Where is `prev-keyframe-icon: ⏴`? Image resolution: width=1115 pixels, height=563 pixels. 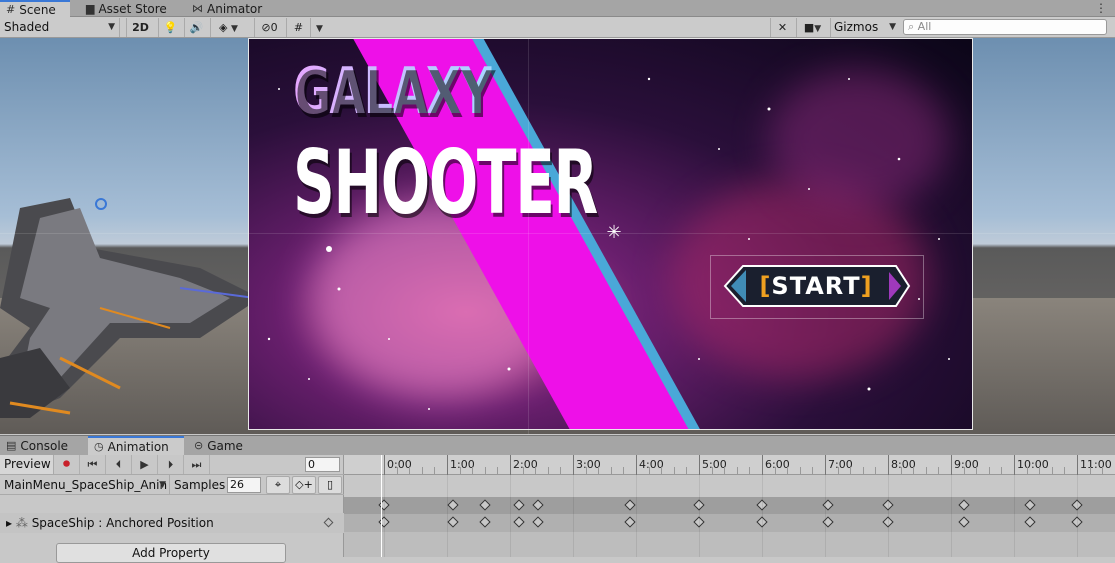 prev-keyframe-icon: ⏴ is located at coordinates (119, 464).